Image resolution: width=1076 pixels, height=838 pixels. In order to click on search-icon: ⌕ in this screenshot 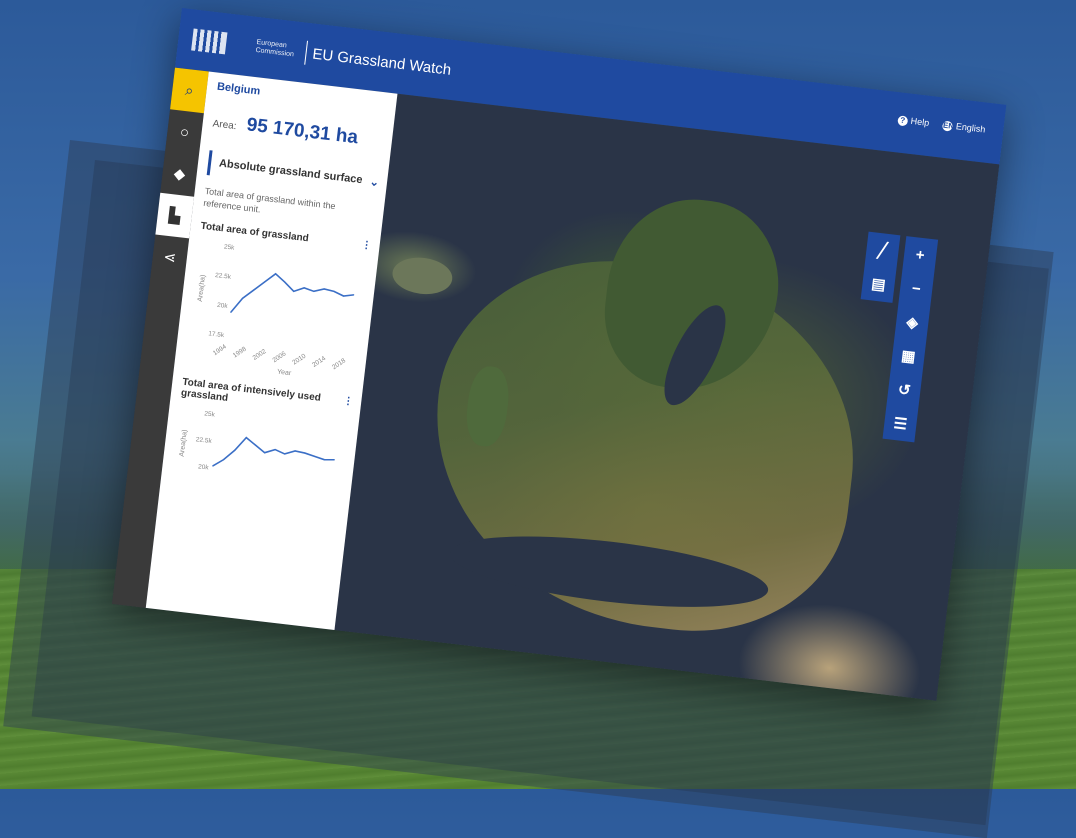, I will do `click(189, 90)`.